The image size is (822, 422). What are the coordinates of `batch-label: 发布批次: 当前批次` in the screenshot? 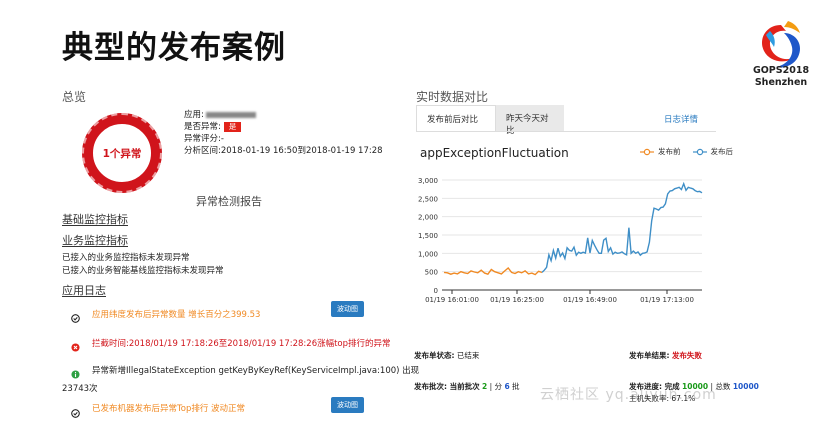 It's located at (447, 386).